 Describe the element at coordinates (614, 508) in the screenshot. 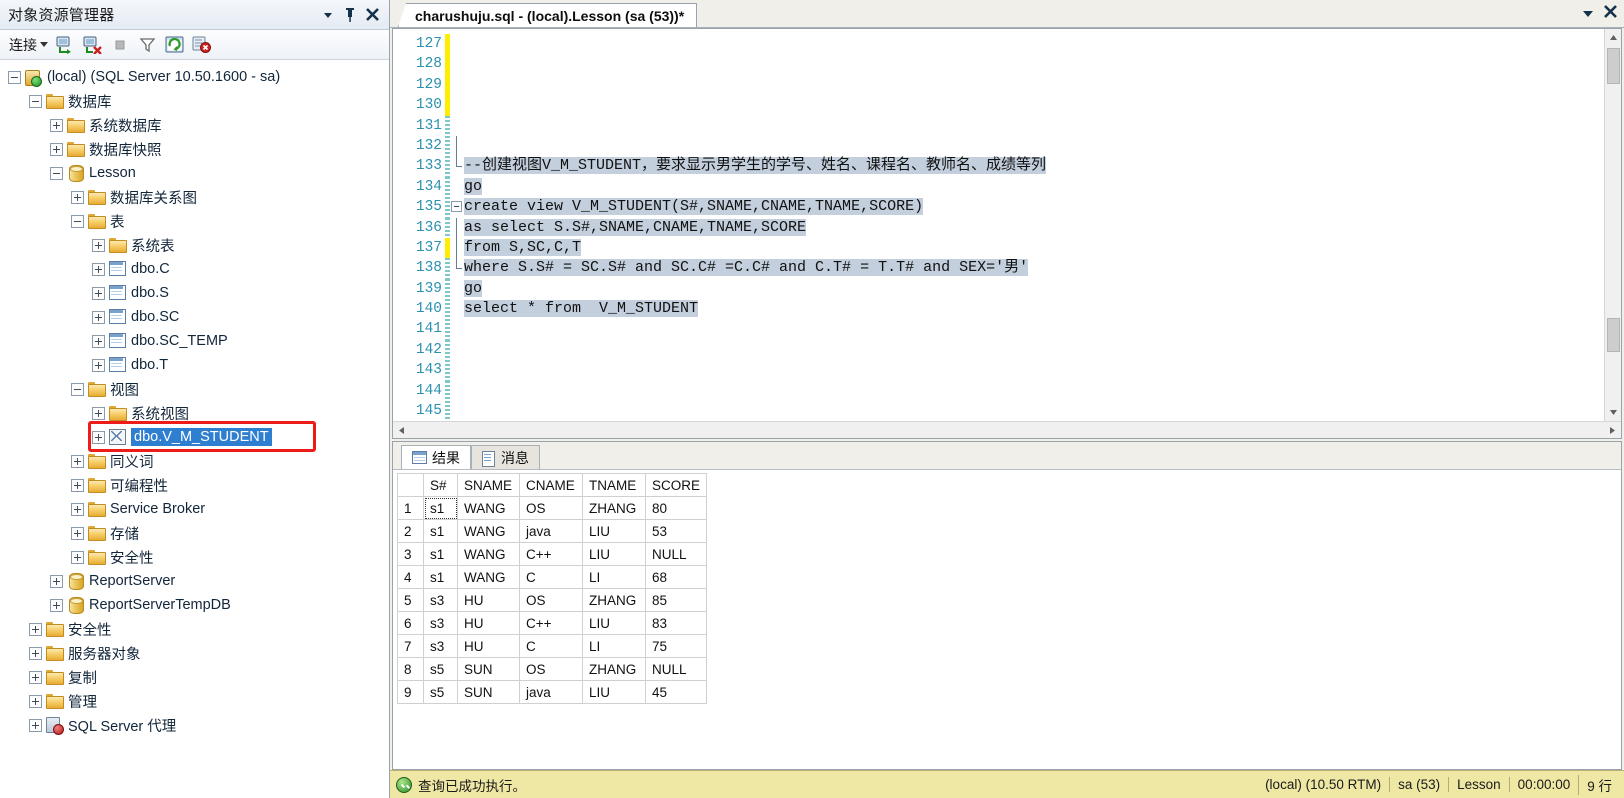

I see `table-cell: ZHANG` at that location.